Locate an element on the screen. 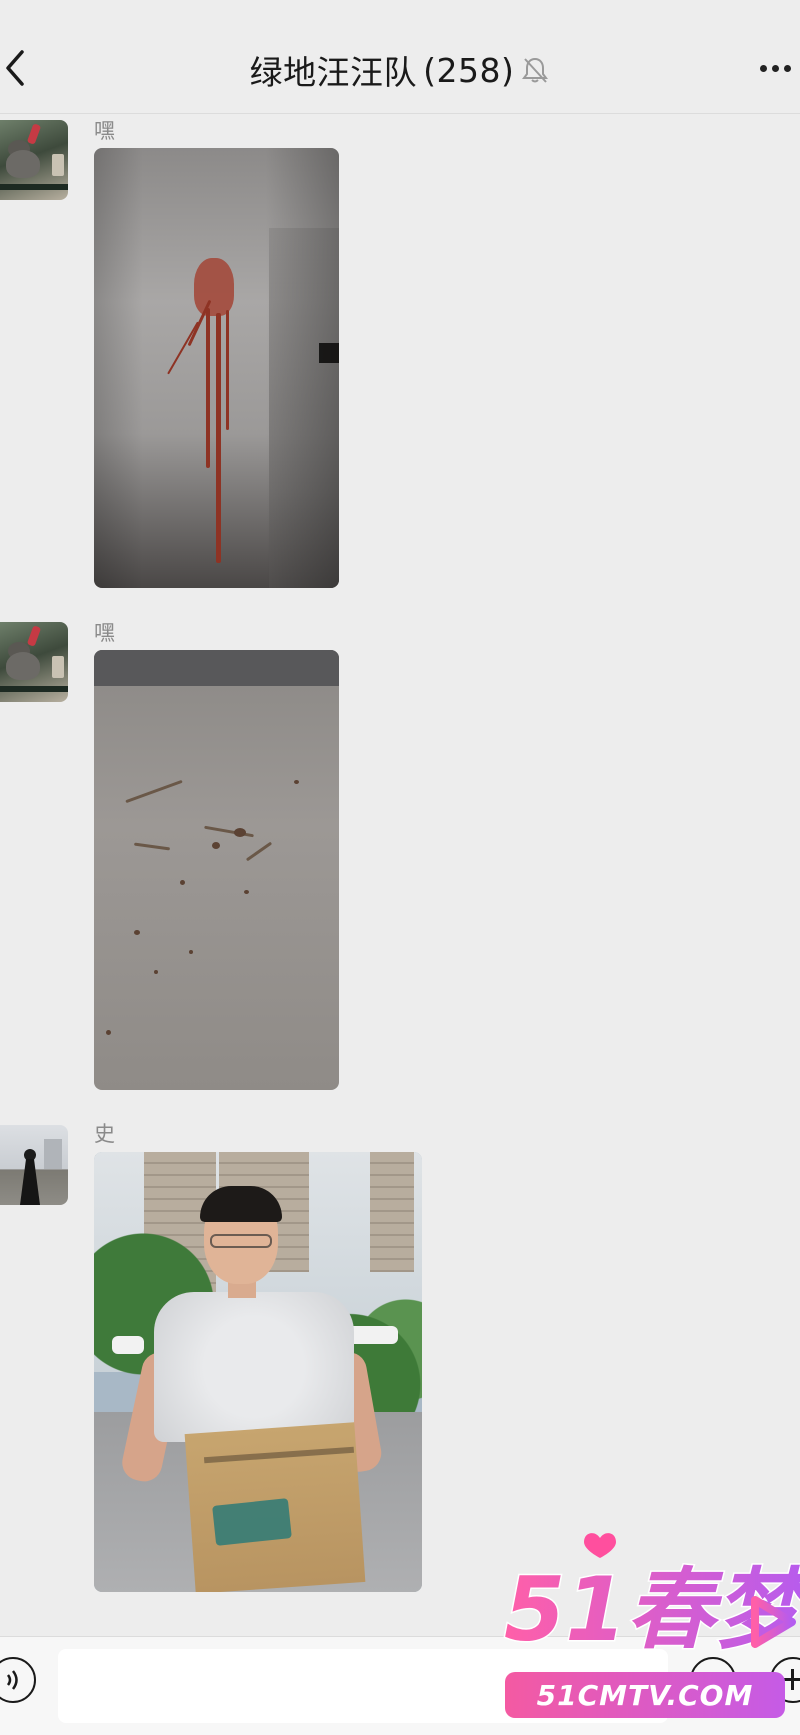  member-count: (258) is located at coordinates (469, 70).